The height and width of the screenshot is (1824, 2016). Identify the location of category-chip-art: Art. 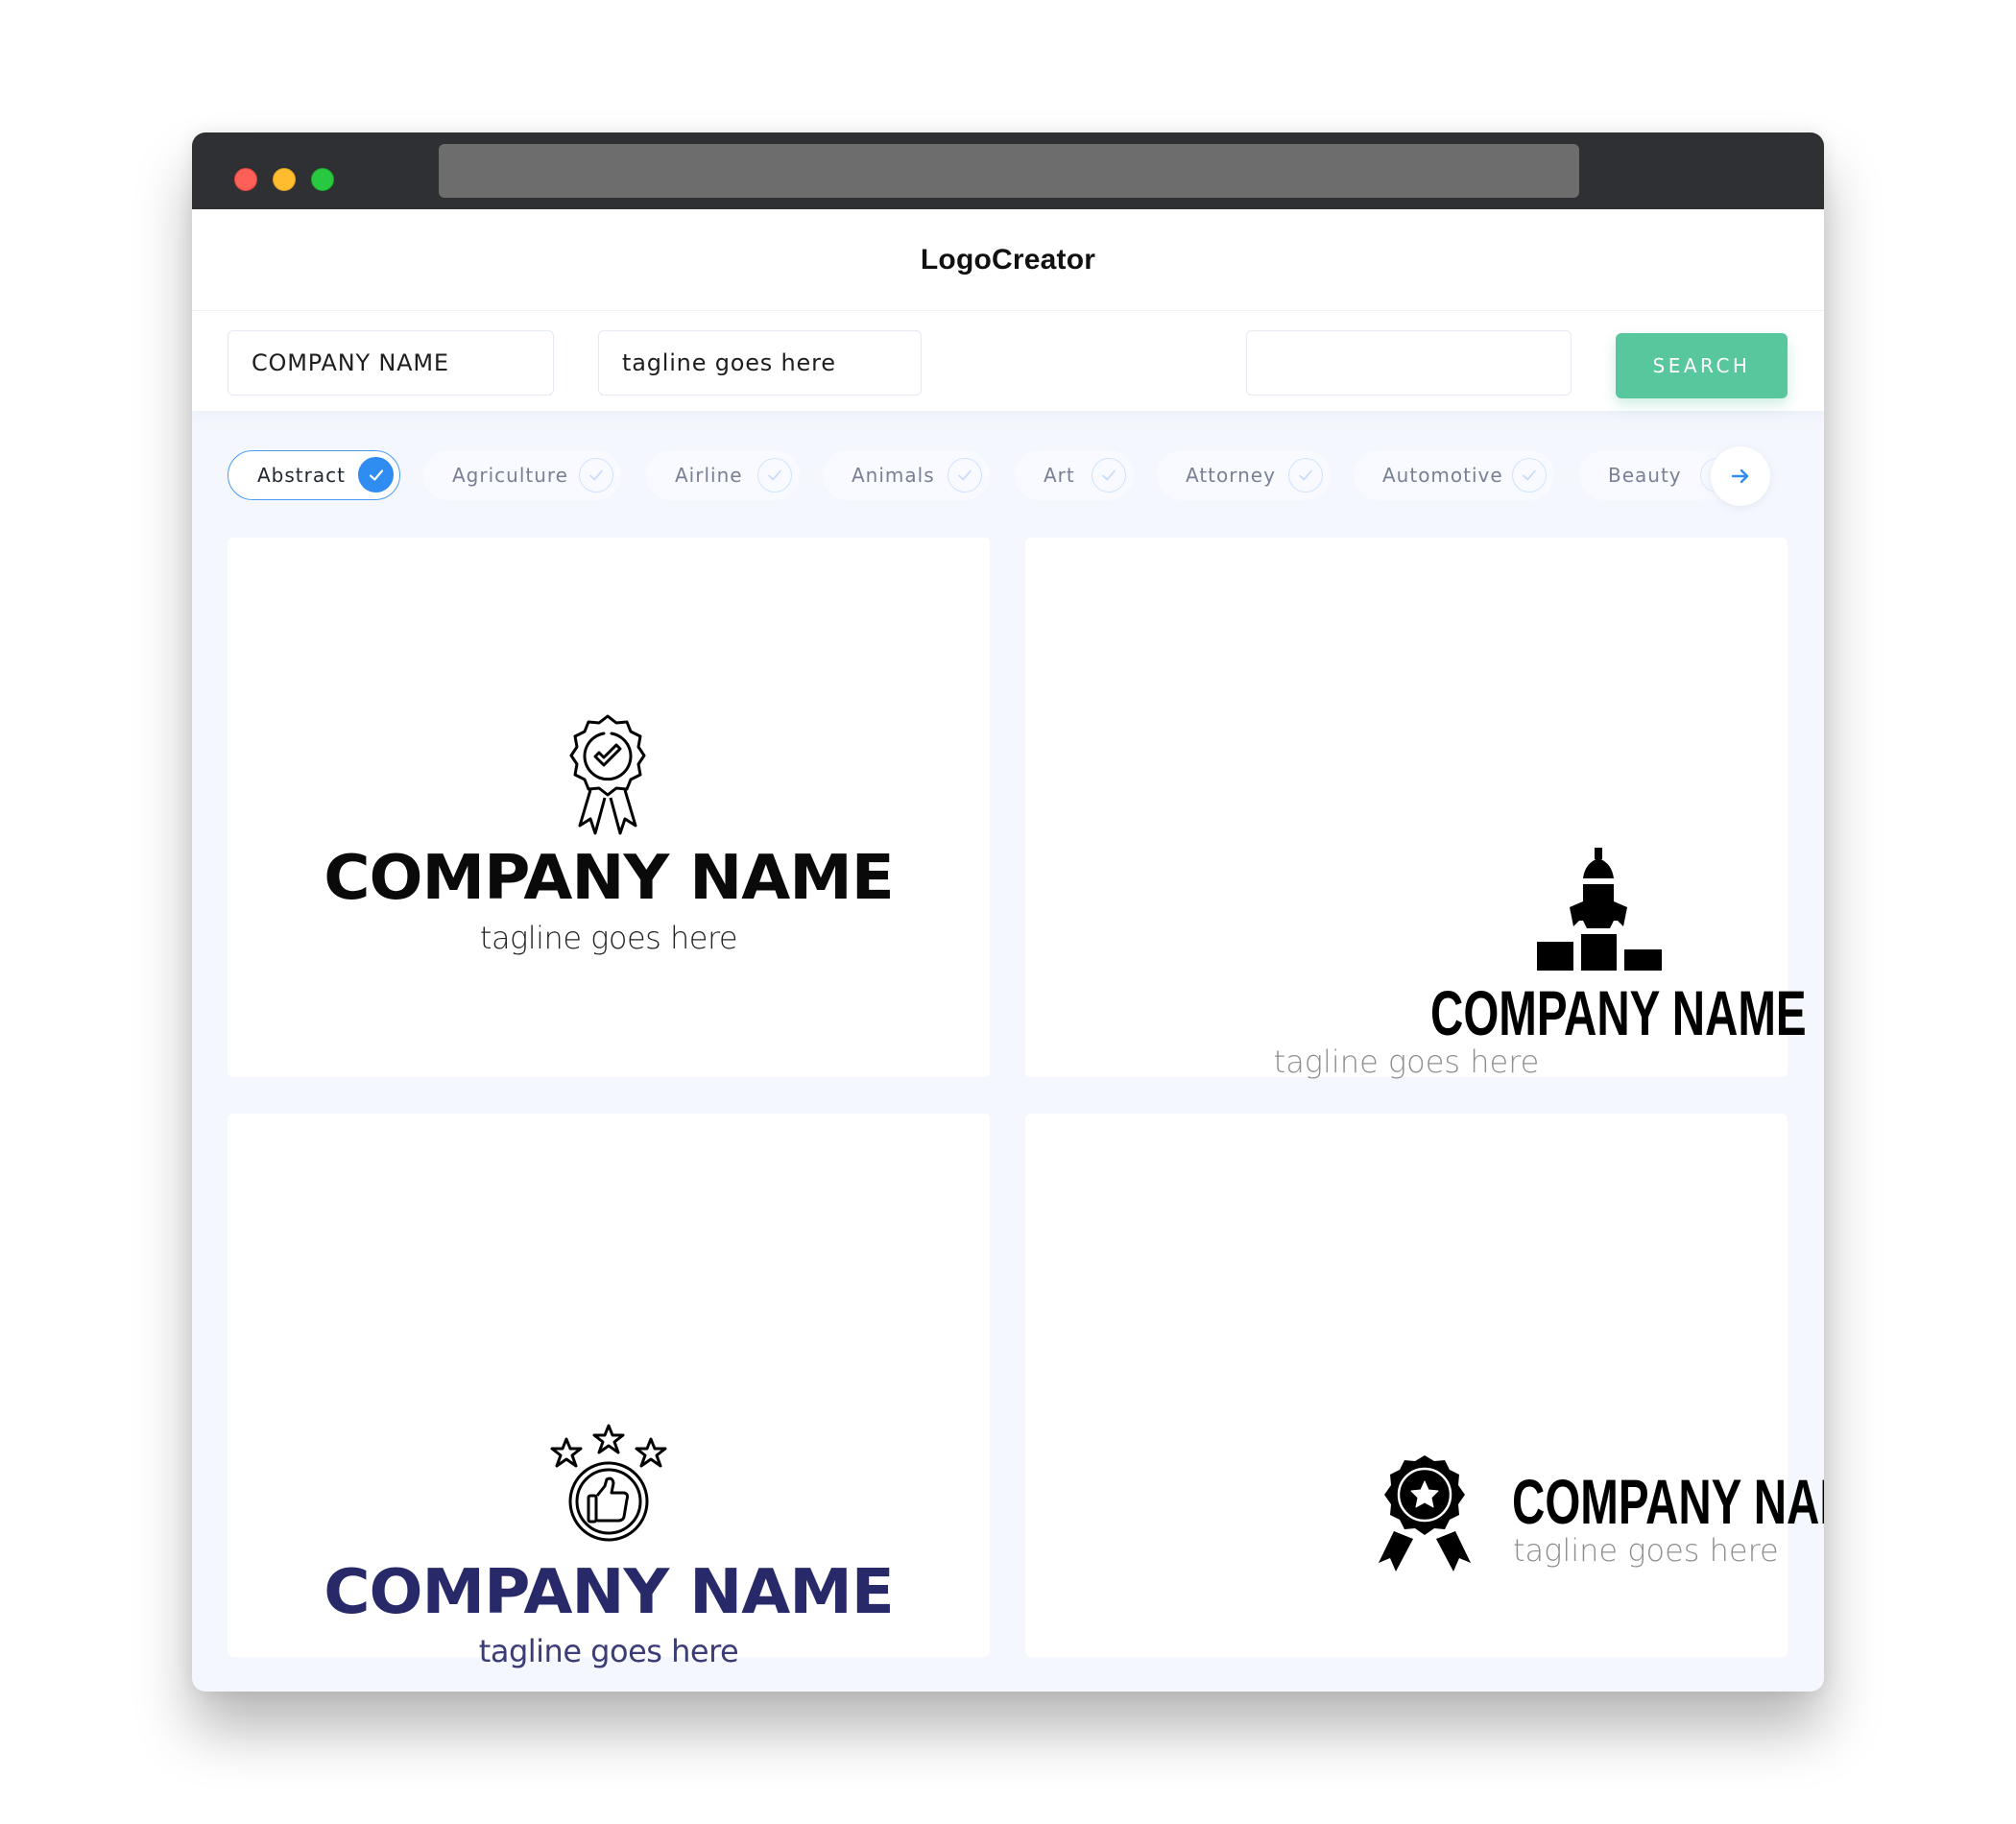
(1074, 475).